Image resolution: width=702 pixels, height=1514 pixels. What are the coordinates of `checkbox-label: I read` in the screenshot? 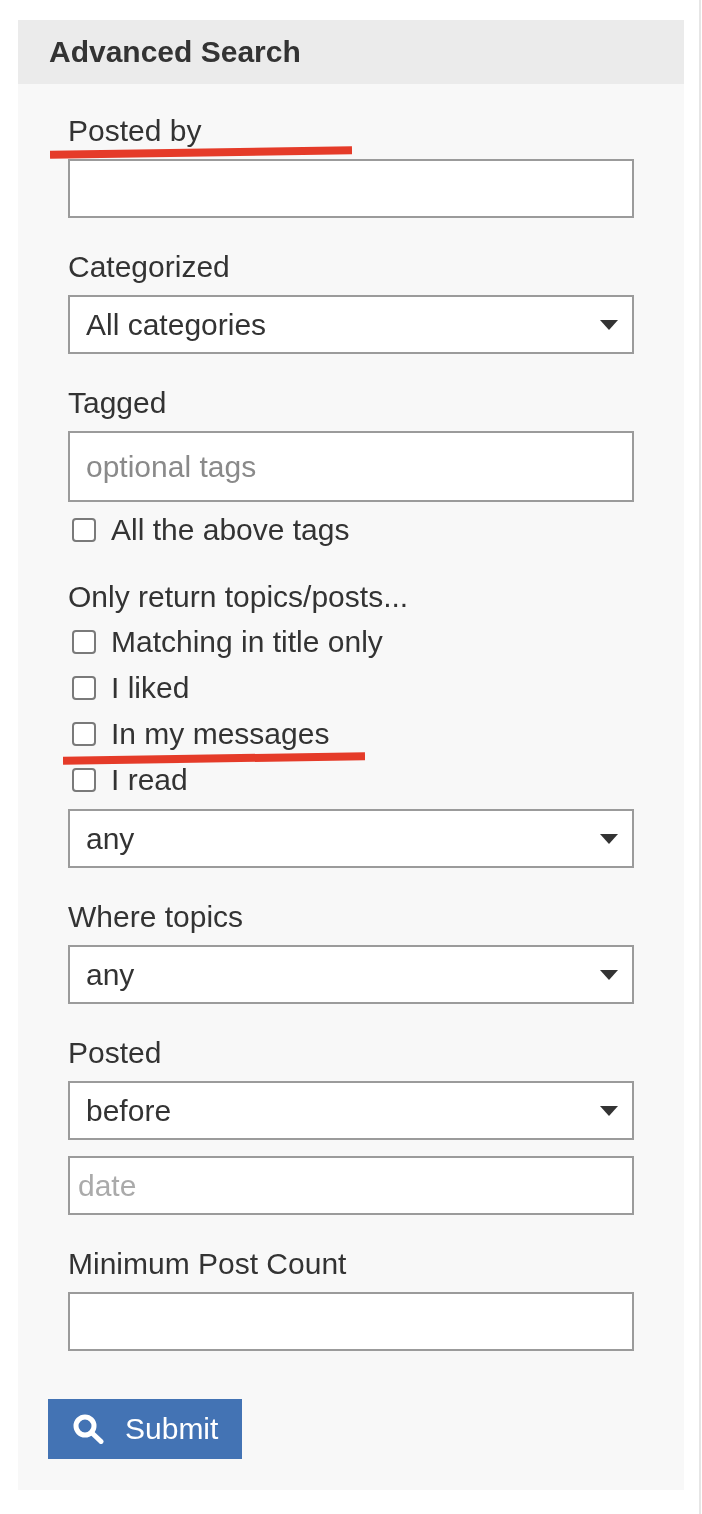 It's located at (149, 780).